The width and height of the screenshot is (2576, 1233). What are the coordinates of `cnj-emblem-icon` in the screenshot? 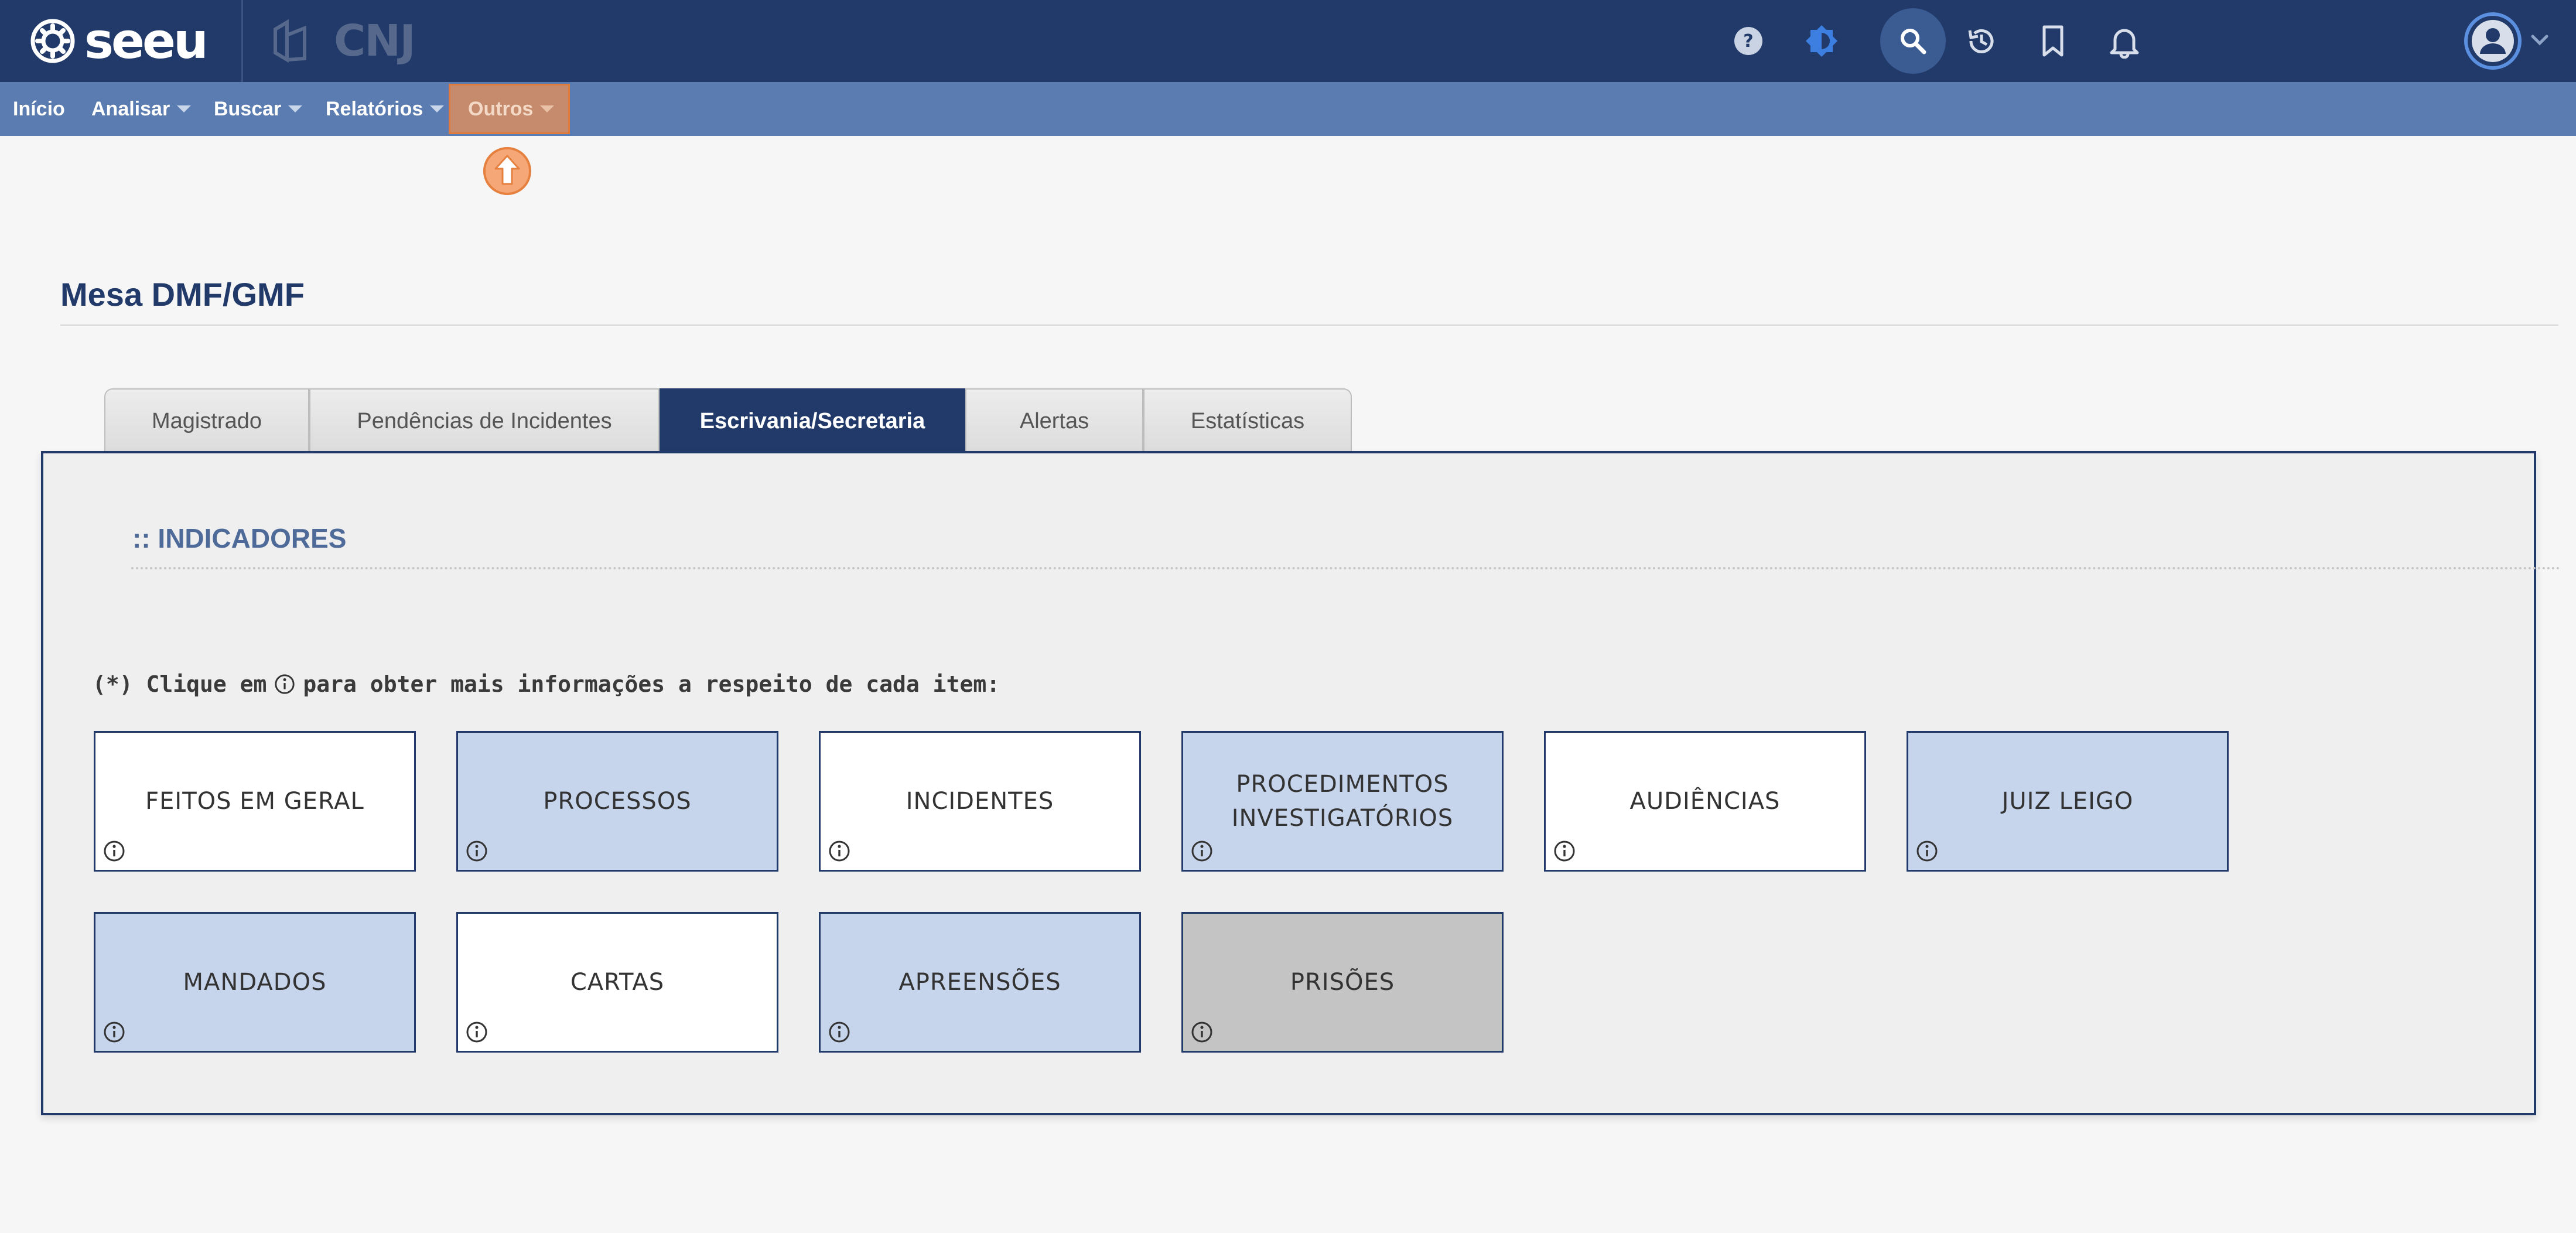 It's located at (290, 41).